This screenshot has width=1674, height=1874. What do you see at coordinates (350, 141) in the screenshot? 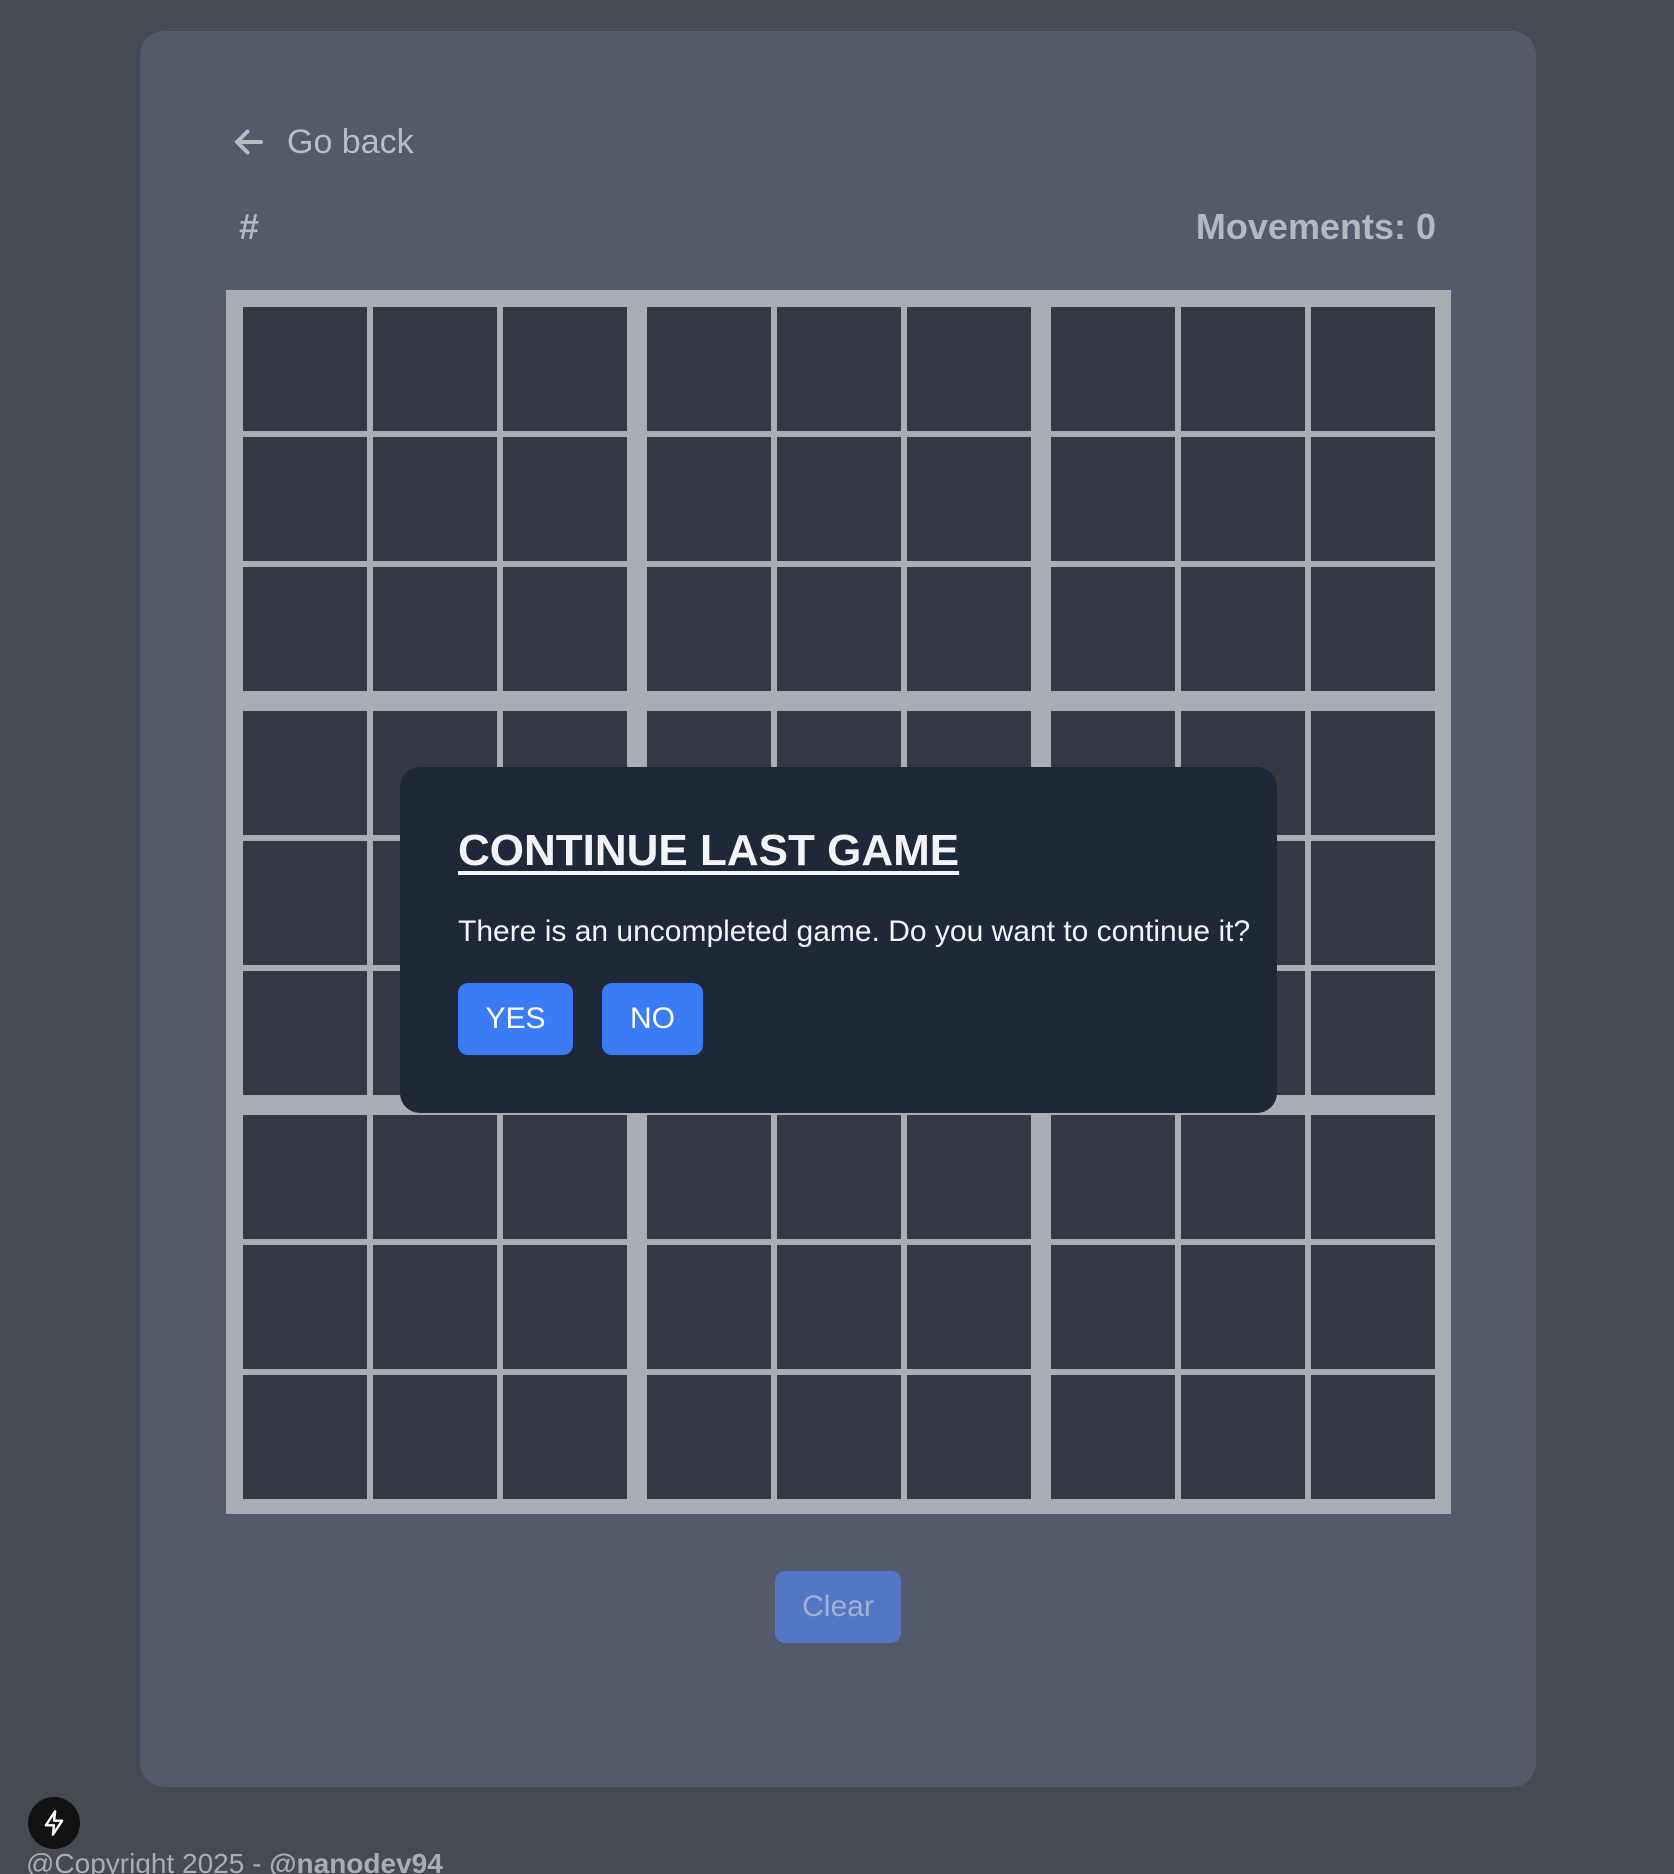
I see `go-back-label: Go back` at bounding box center [350, 141].